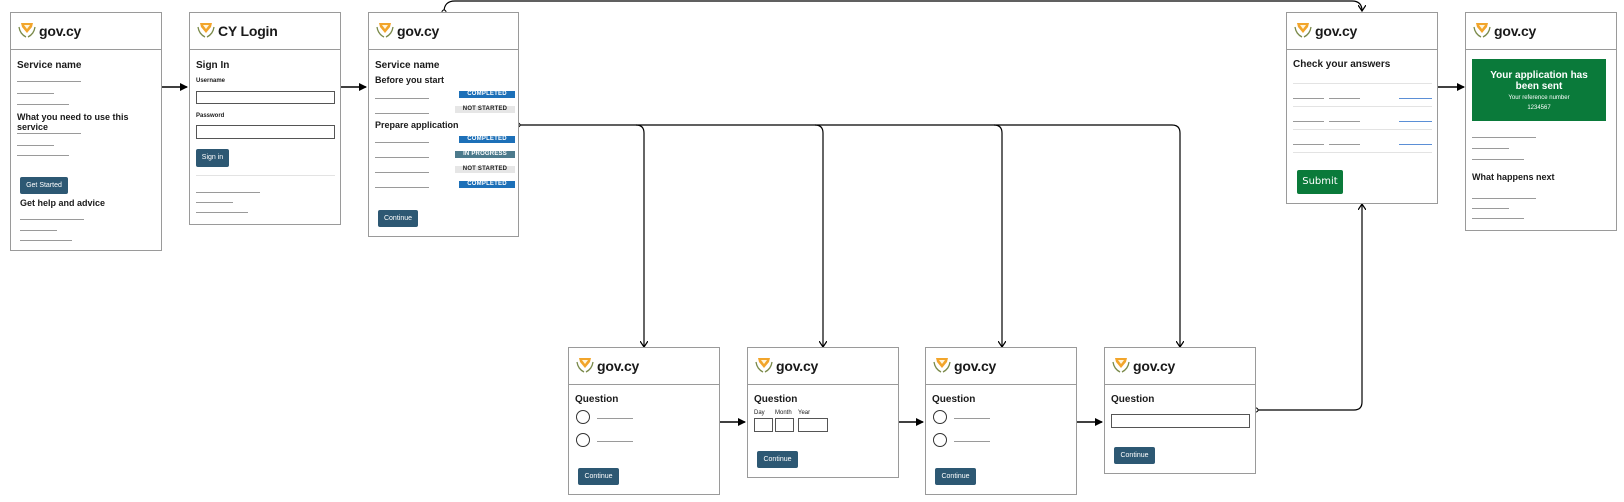  What do you see at coordinates (1180, 421) in the screenshot?
I see `answer-input` at bounding box center [1180, 421].